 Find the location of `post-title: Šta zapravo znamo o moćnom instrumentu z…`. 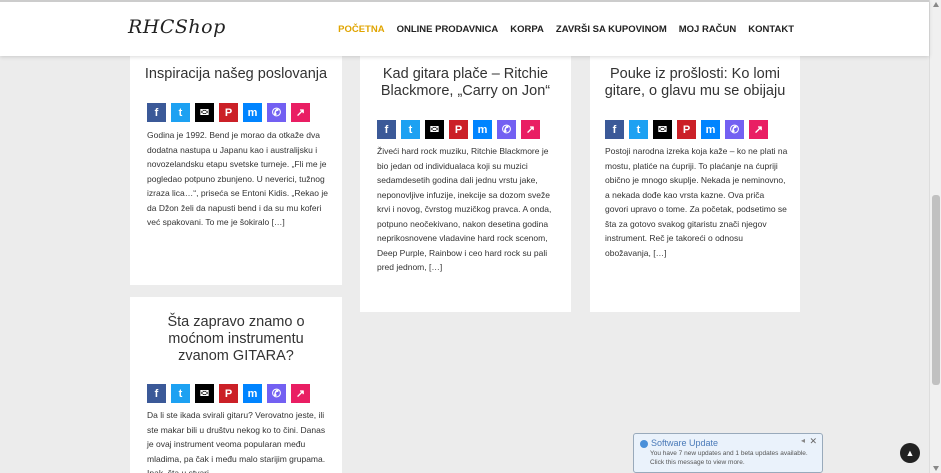

post-title: Šta zapravo znamo o moćnom instrumentu z… is located at coordinates (236, 339).